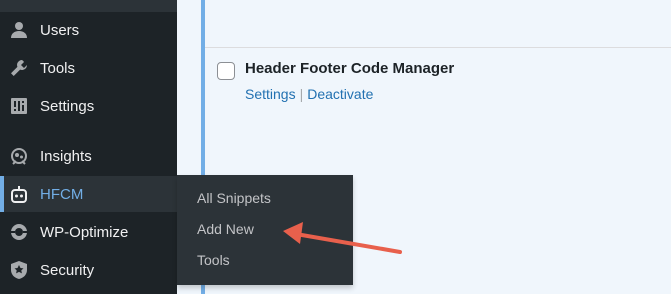 The height and width of the screenshot is (294, 671). What do you see at coordinates (2, 194) in the screenshot?
I see `active-indicator` at bounding box center [2, 194].